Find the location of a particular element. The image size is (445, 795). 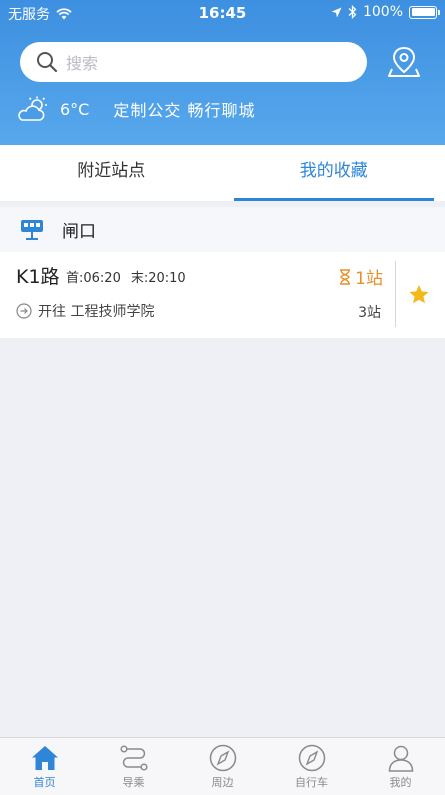

slogan: 定制公交 畅行聊城 is located at coordinates (184, 110).